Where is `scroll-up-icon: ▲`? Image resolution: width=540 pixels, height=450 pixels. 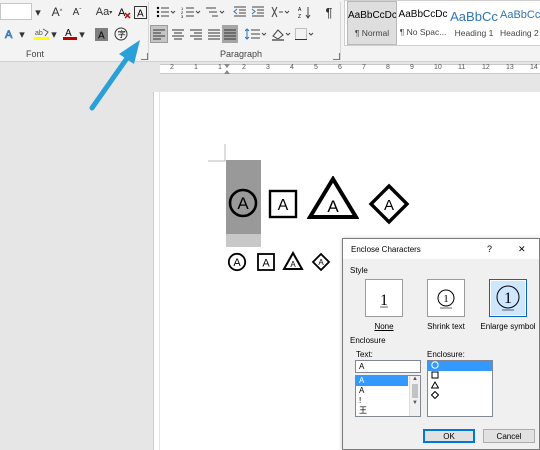 scroll-up-icon: ▲ is located at coordinates (415, 379).